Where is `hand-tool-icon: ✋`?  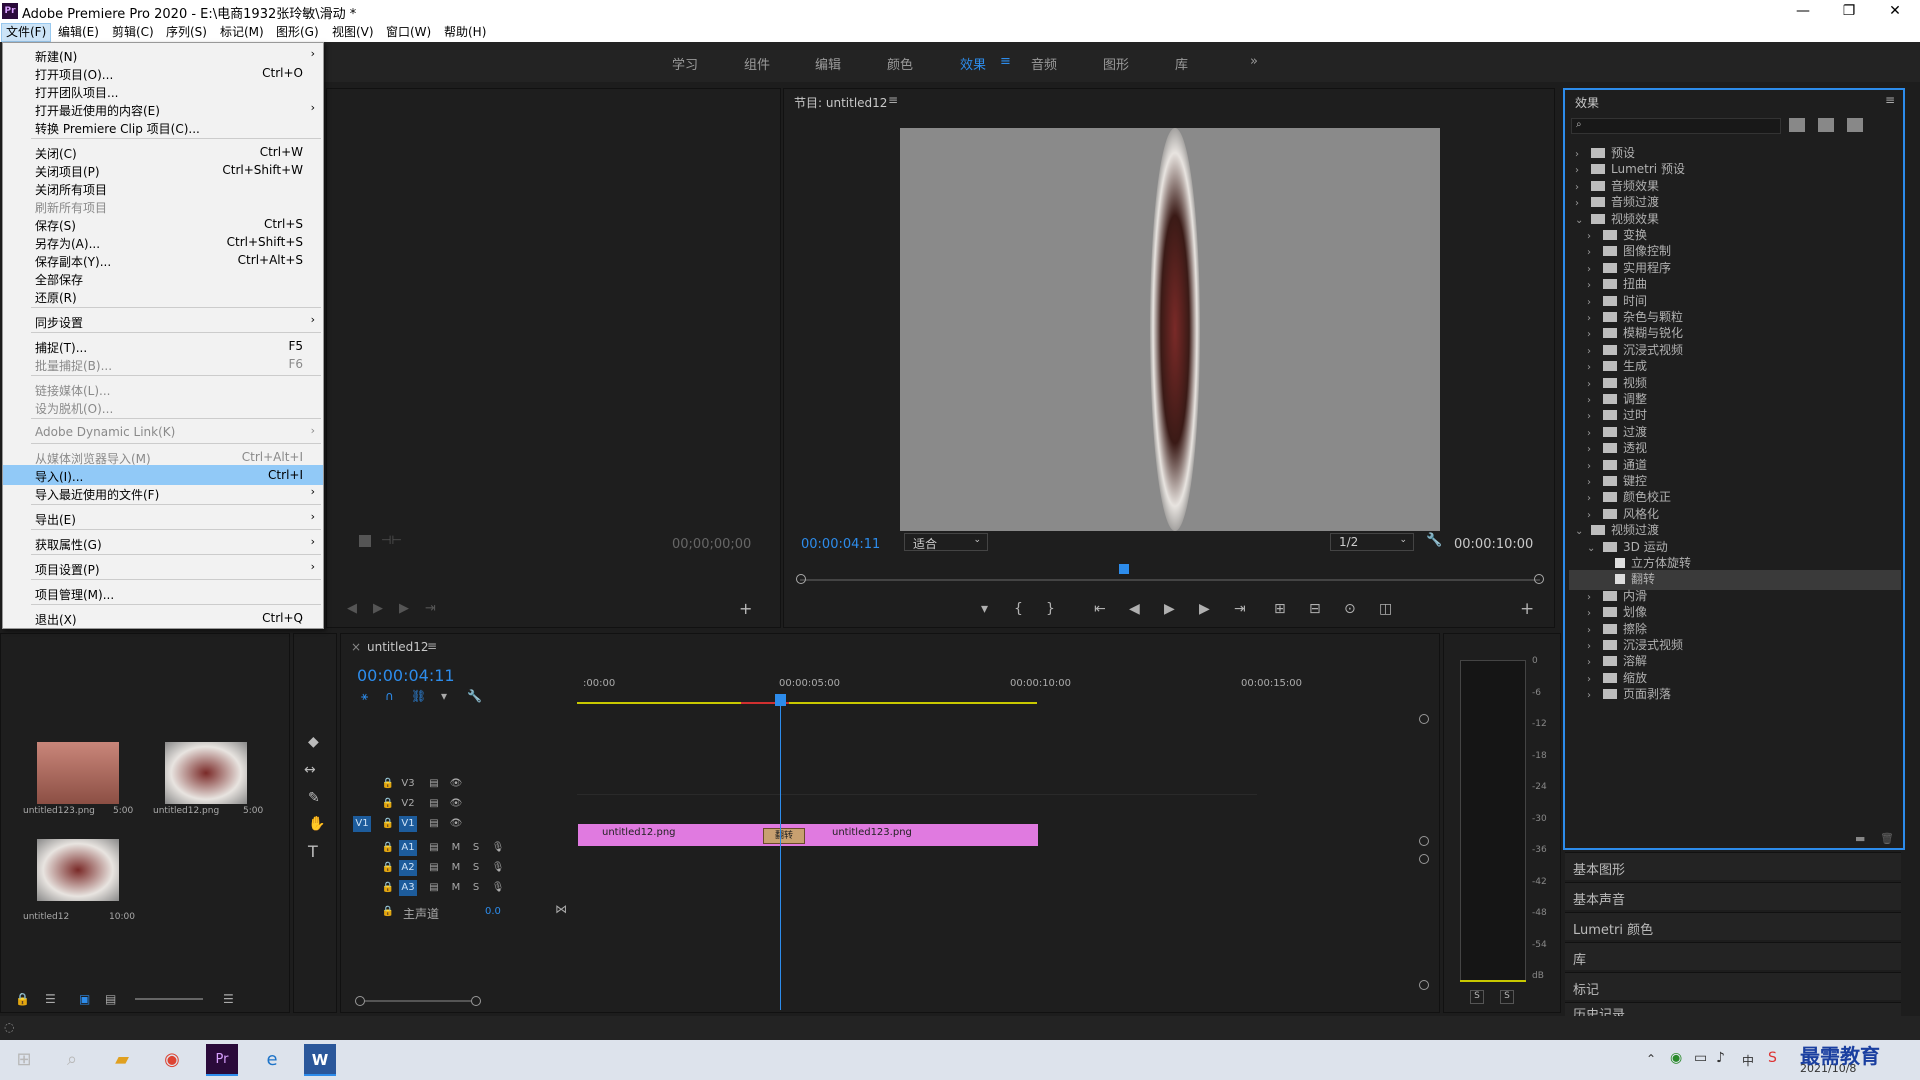 hand-tool-icon: ✋ is located at coordinates (316, 824).